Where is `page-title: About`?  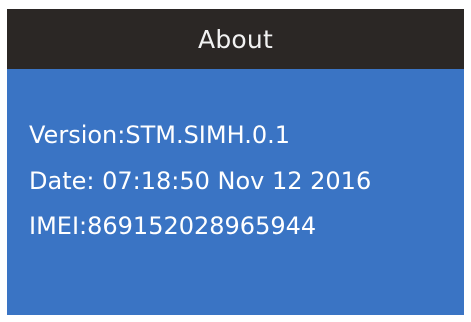 page-title: About is located at coordinates (235, 39).